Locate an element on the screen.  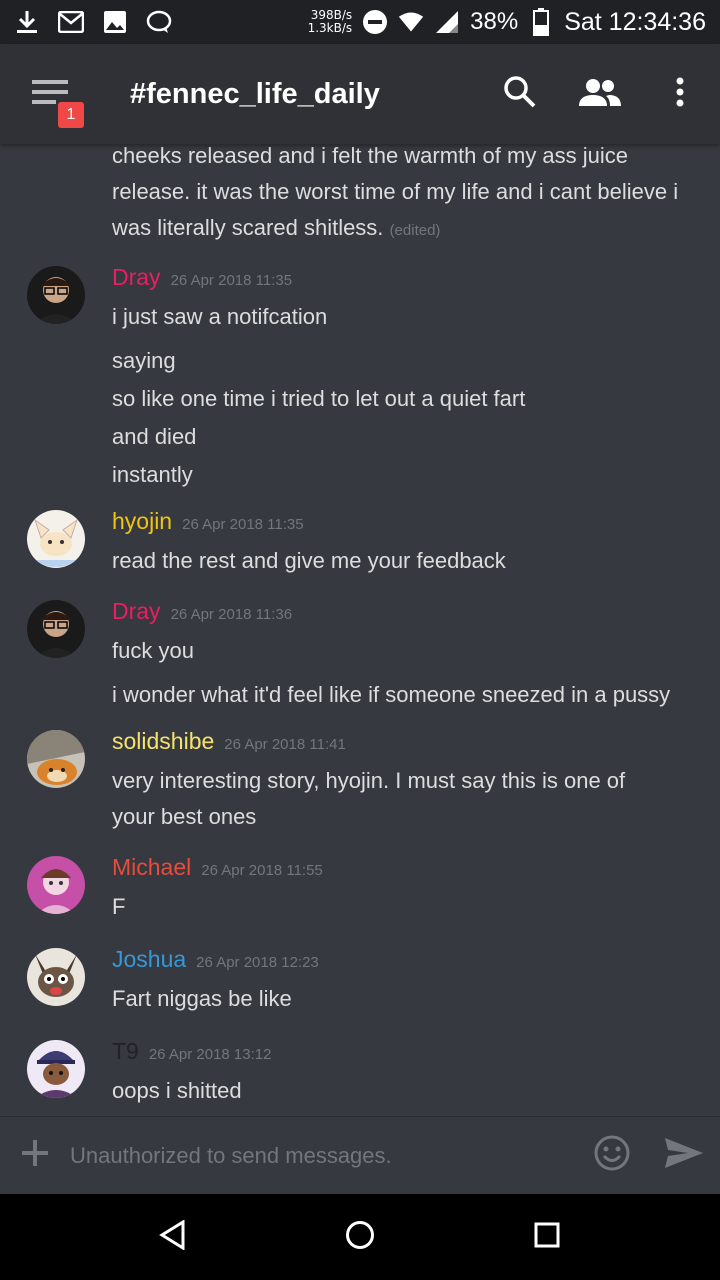
message-line: oops i shitted is located at coordinates (177, 1091).